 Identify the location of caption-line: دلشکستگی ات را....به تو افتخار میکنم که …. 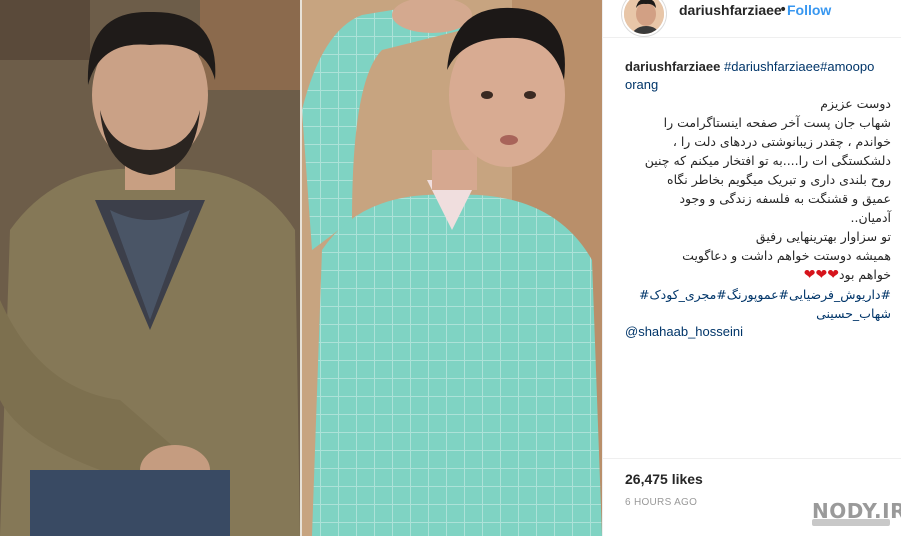
(767, 160).